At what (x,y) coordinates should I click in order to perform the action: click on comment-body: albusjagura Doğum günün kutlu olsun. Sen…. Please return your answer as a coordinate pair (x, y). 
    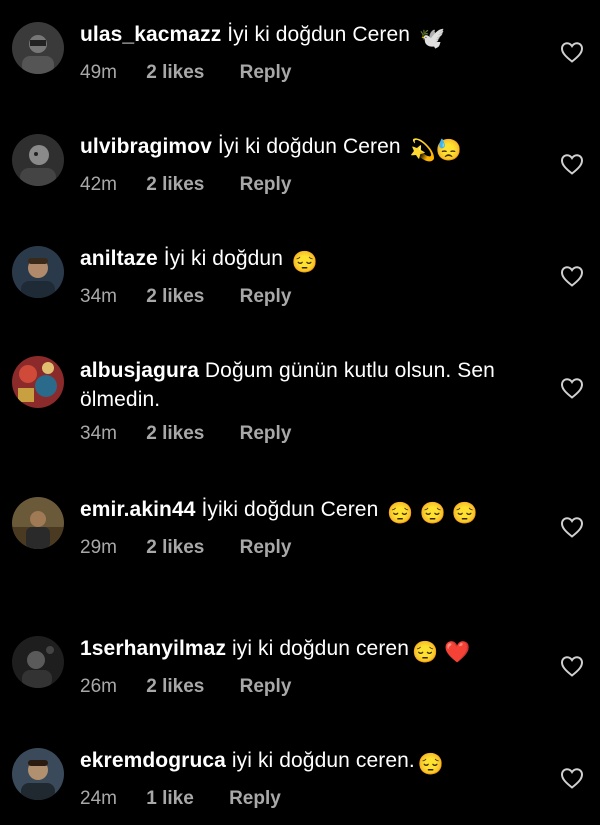
    Looking at the image, I should click on (295, 400).